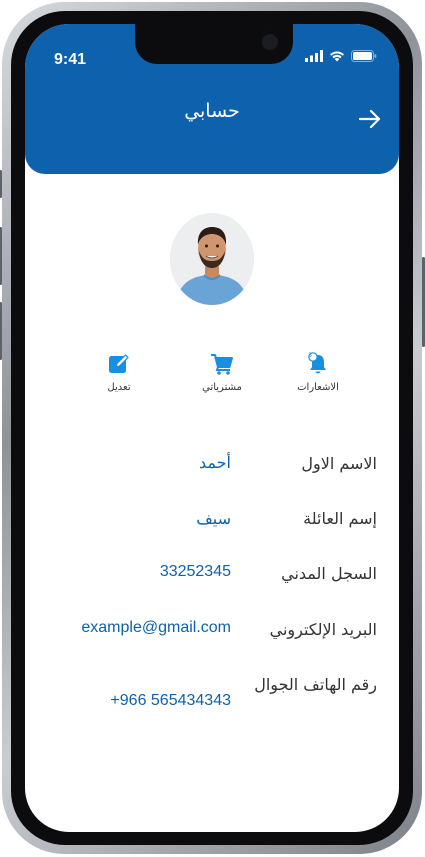 This screenshot has height=857, width=425. I want to click on first-name-value: أحمد, so click(215, 463).